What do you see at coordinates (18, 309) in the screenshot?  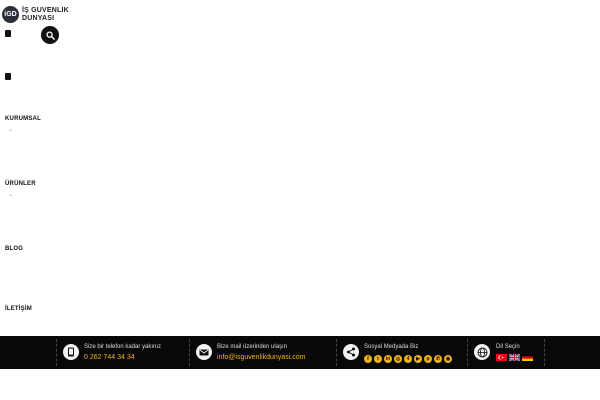 I see `nav-item-iletisim: İLETİŞİM` at bounding box center [18, 309].